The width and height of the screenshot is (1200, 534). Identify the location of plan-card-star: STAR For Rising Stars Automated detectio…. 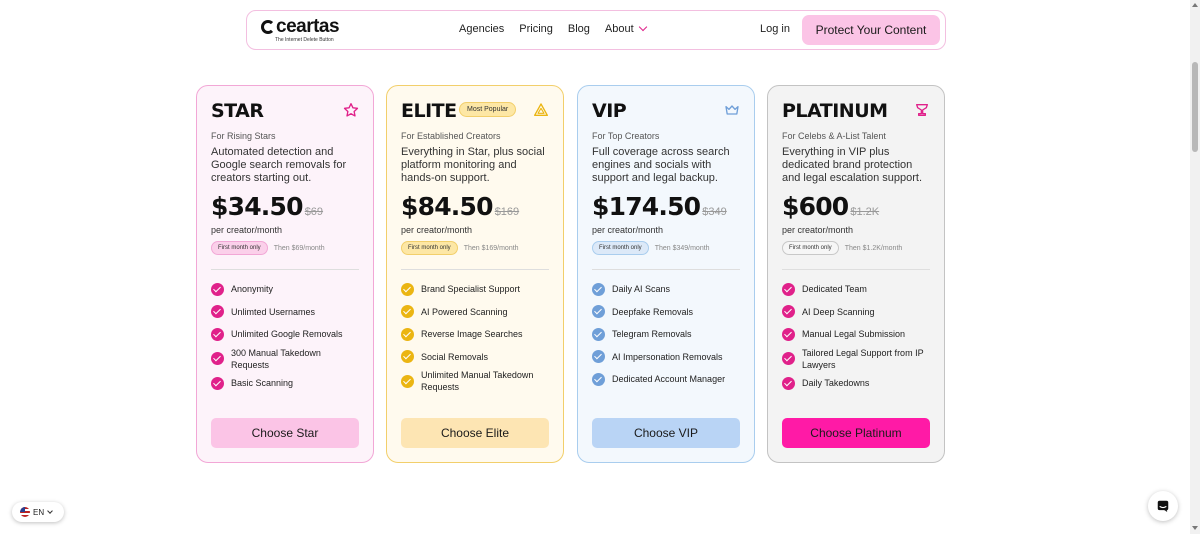
(285, 274).